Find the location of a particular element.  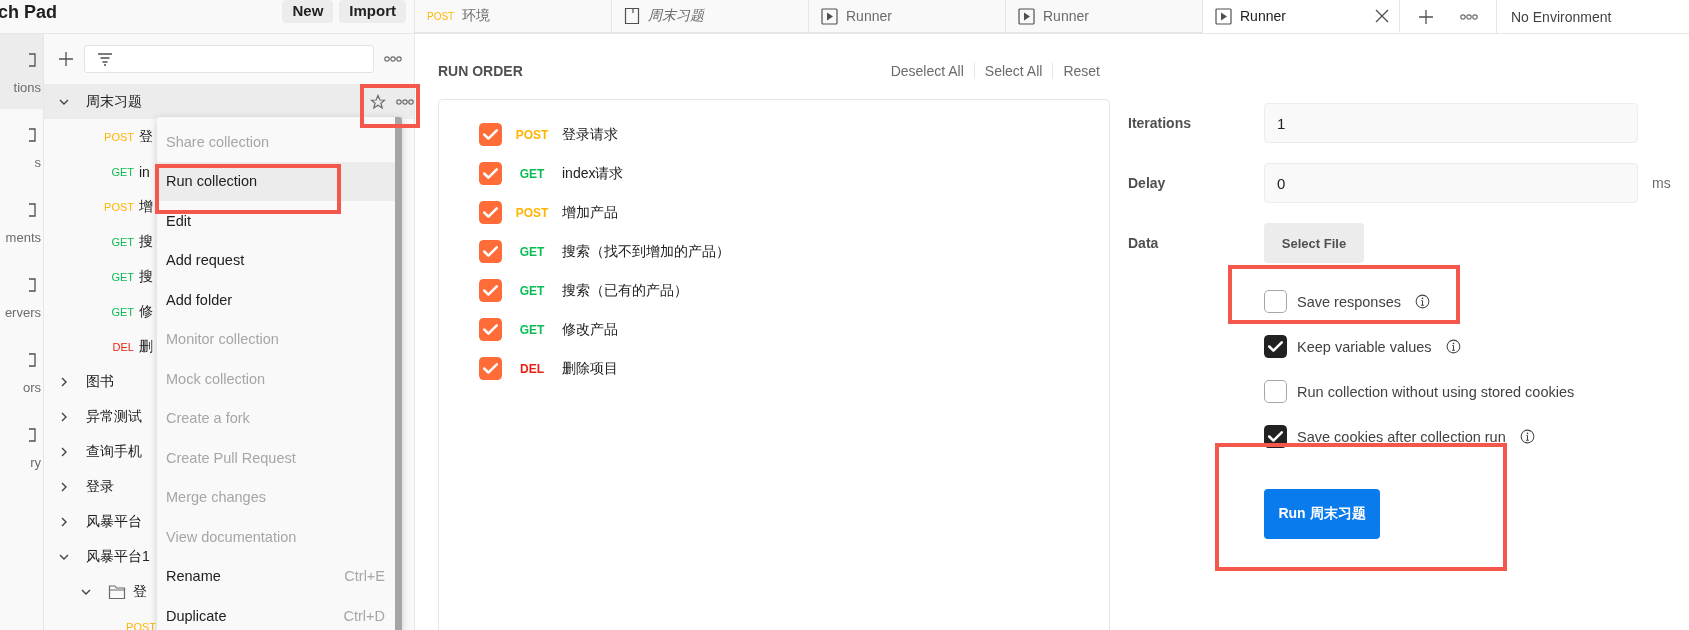

option-label: Save cookies after collection run is located at coordinates (1401, 436).